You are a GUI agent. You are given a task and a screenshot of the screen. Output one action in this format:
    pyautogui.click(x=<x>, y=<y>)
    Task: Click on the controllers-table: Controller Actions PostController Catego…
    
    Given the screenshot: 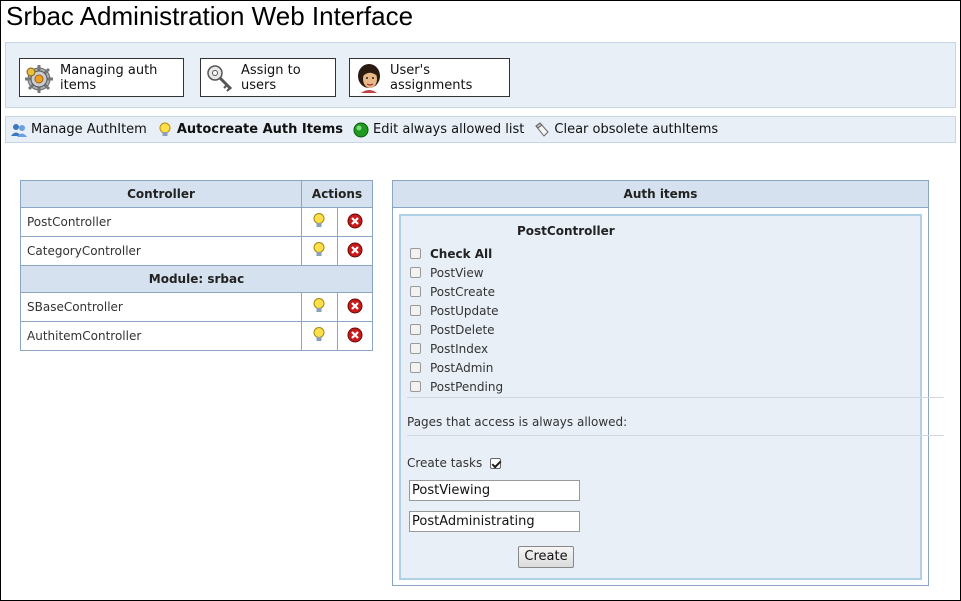 What is the action you would take?
    pyautogui.click(x=196, y=265)
    